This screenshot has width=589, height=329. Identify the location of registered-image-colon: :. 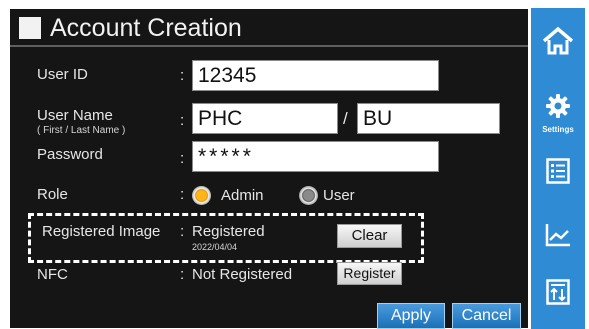
(182, 231).